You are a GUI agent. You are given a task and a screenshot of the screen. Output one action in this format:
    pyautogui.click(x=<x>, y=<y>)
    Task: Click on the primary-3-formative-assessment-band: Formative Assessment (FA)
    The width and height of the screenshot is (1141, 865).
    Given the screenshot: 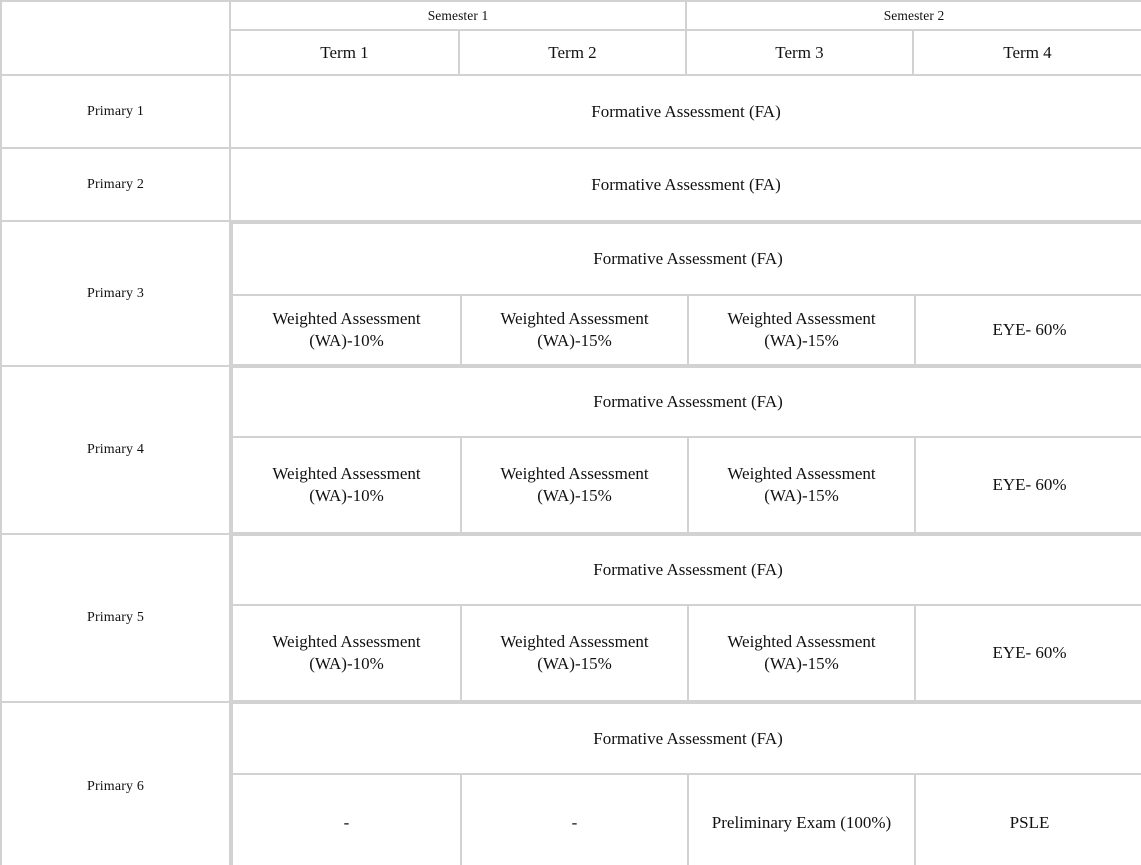 What is the action you would take?
    pyautogui.click(x=685, y=259)
    